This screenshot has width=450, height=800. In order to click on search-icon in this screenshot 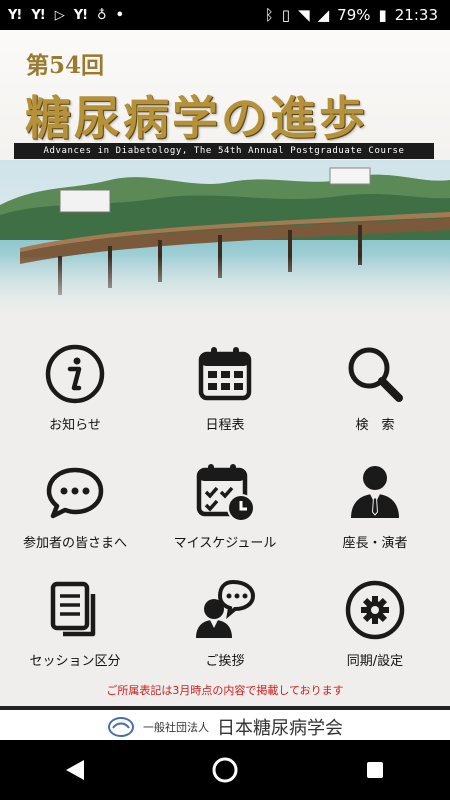, I will do `click(375, 374)`.